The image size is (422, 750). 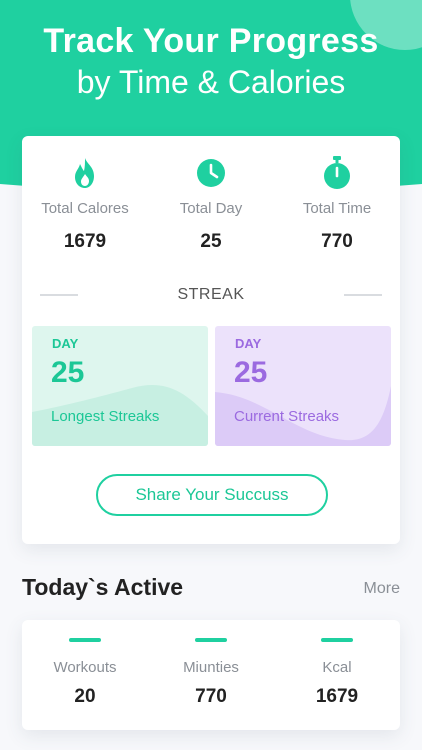 What do you see at coordinates (85, 667) in the screenshot?
I see `activity-label: Workouts` at bounding box center [85, 667].